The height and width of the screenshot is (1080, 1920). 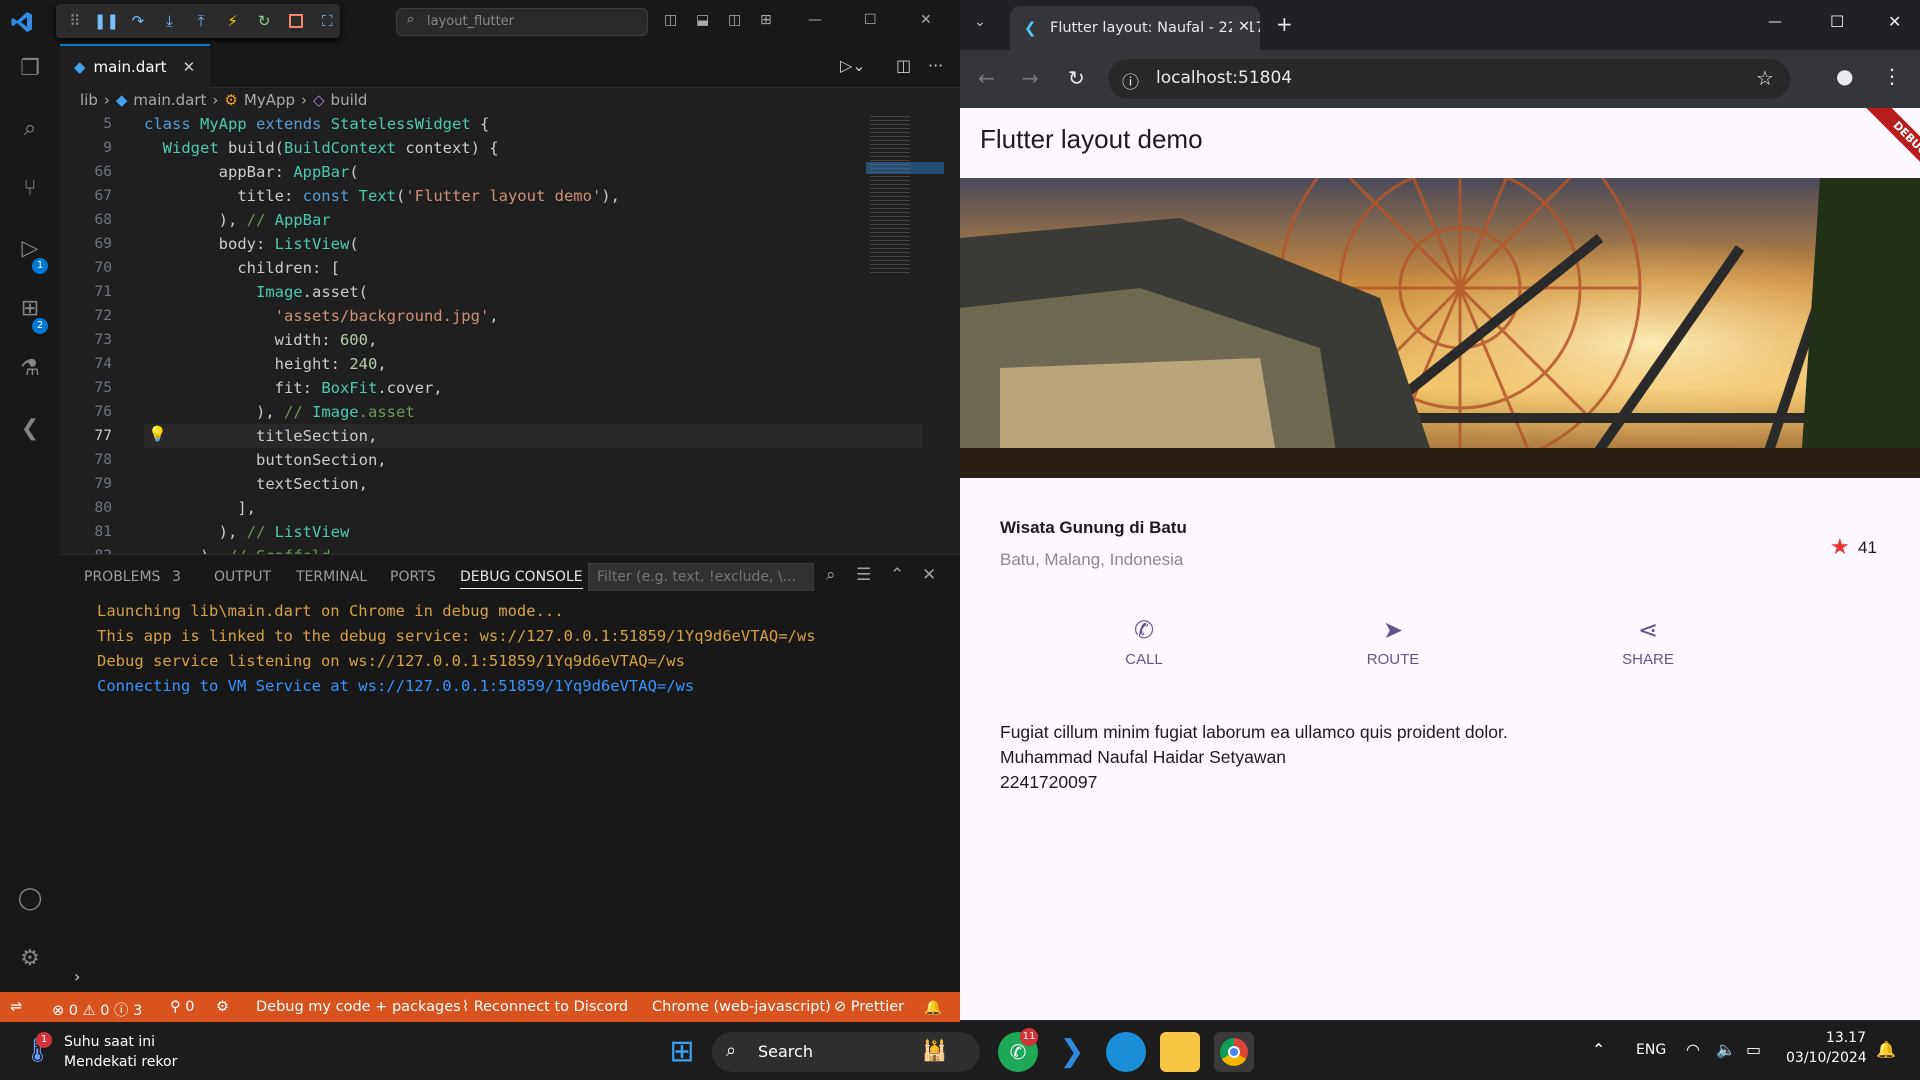 I want to click on battery-icon: ▭, so click(x=1753, y=1049).